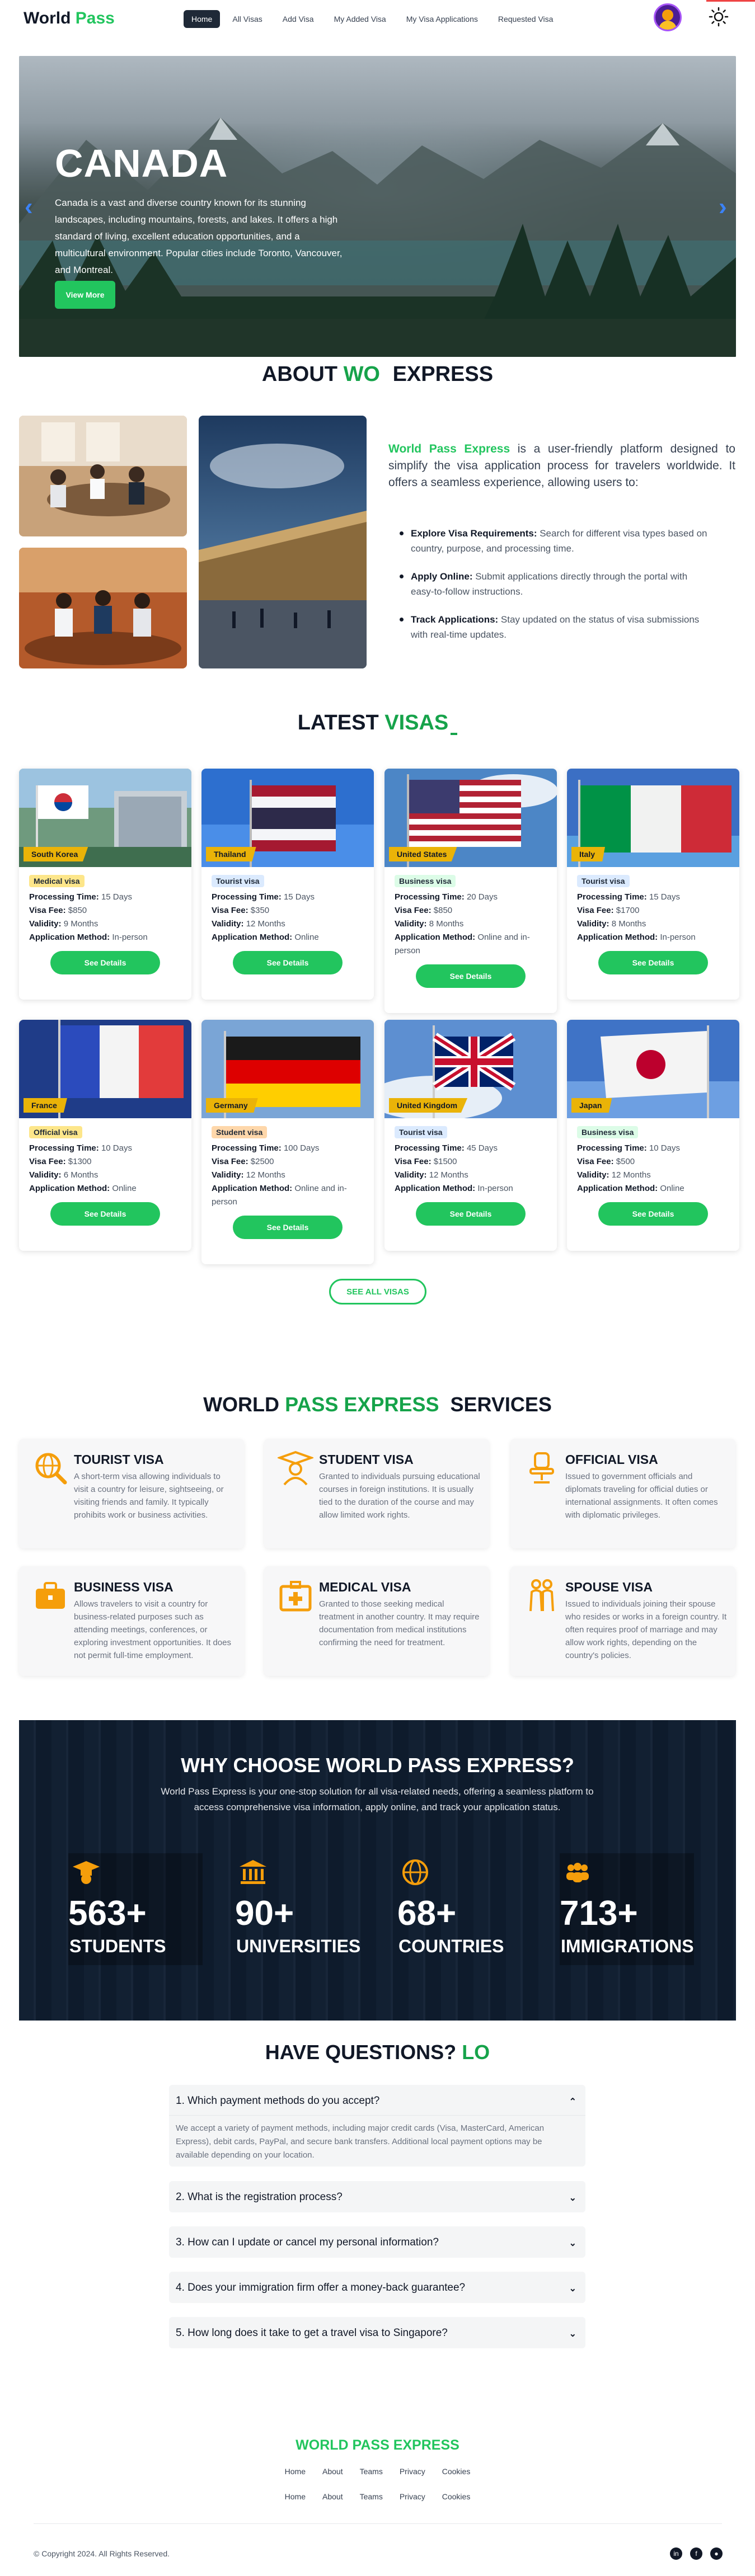  Describe the element at coordinates (668, 17) in the screenshot. I see `user-avatar` at that location.